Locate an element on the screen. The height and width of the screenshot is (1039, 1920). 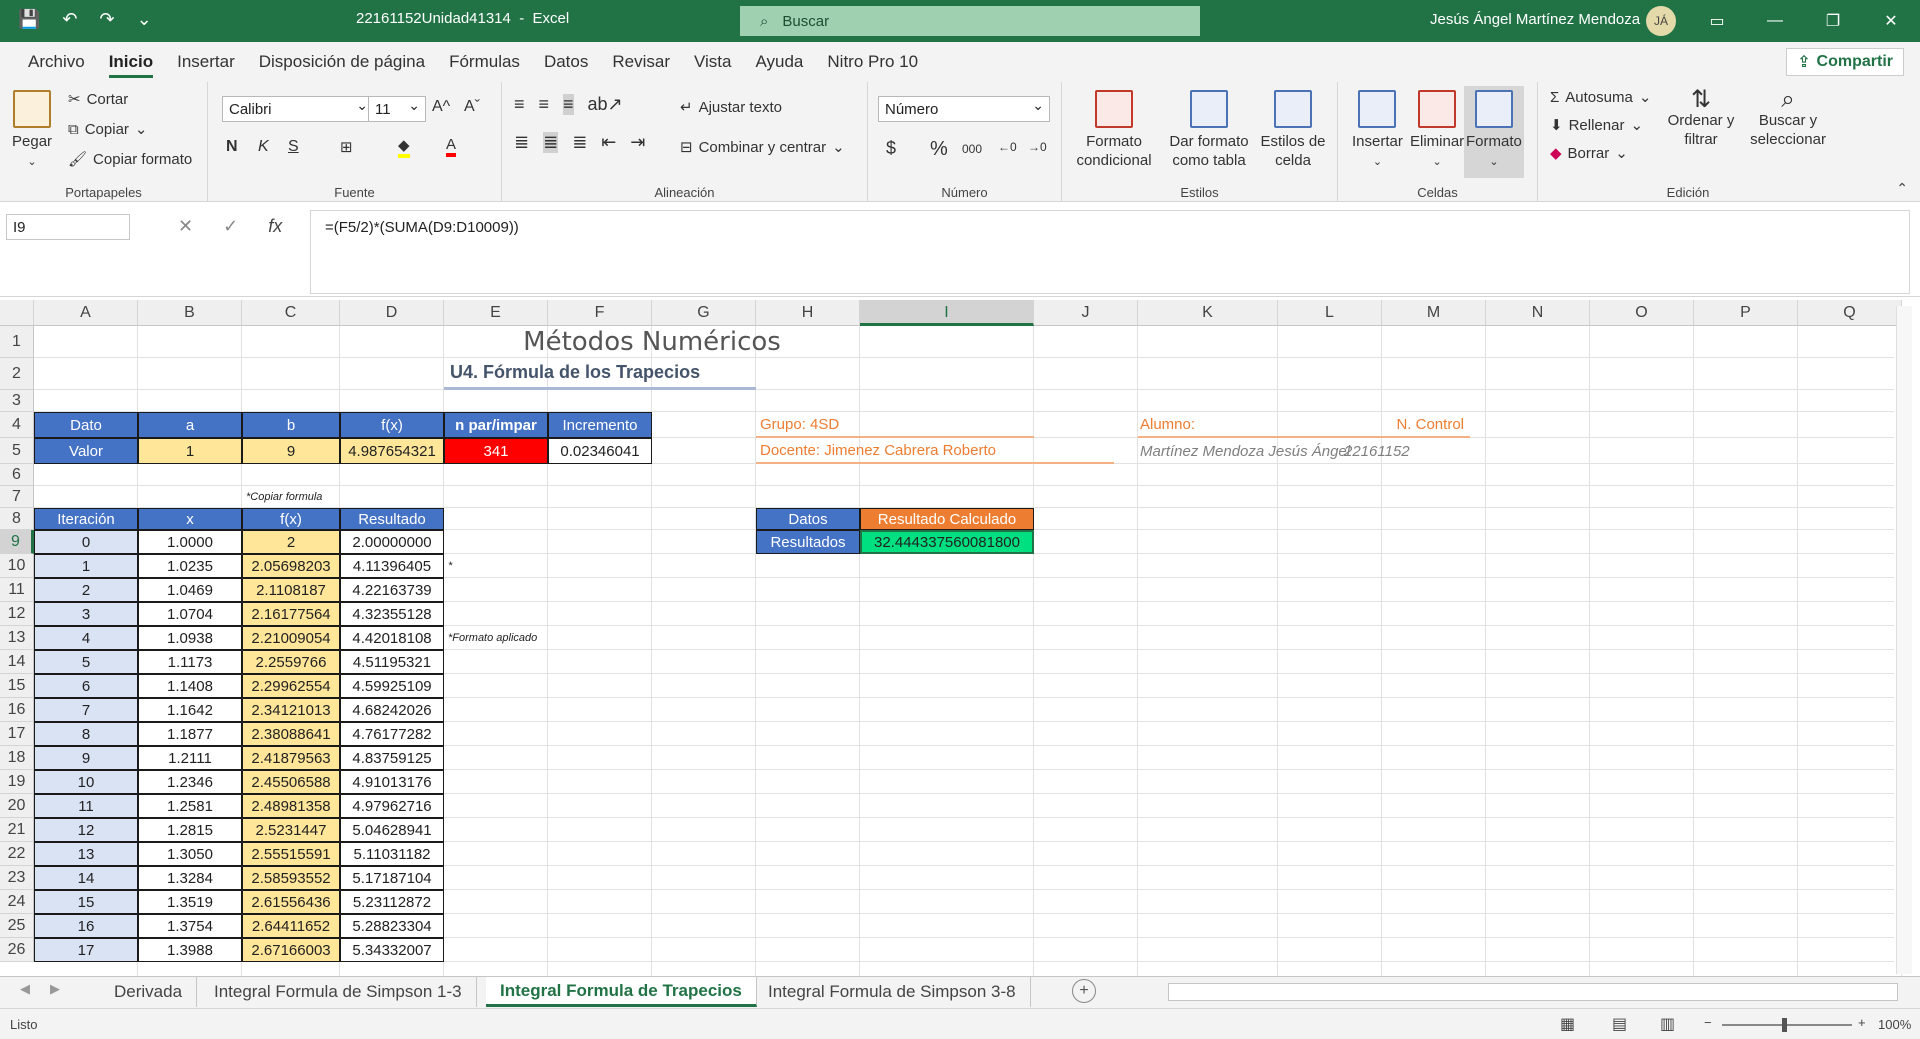
table-cell: 2.5231447 is located at coordinates (291, 830).